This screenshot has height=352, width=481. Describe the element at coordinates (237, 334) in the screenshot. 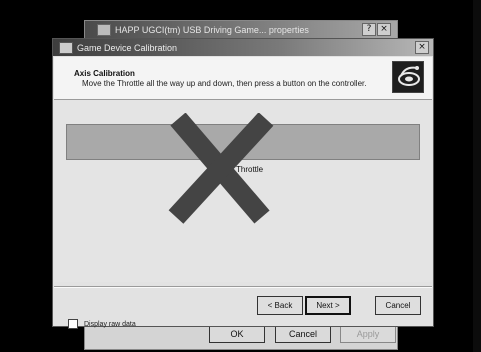

I see `ok-button: OK` at that location.